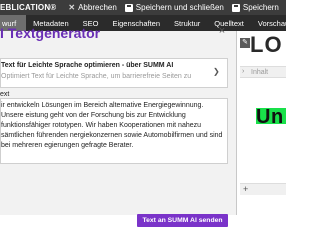 Image resolution: width=320 pixels, height=240 pixels. What do you see at coordinates (179, 7) in the screenshot?
I see `save-close-label: Speichern und schließen` at bounding box center [179, 7].